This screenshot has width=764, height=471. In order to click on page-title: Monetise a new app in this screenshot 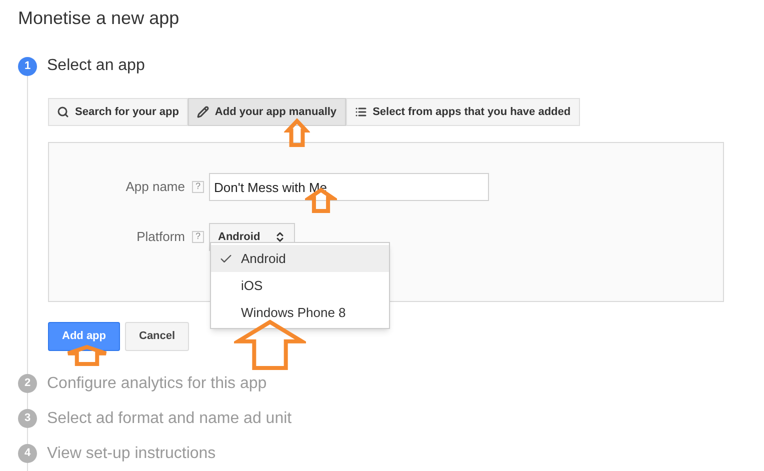, I will do `click(99, 18)`.